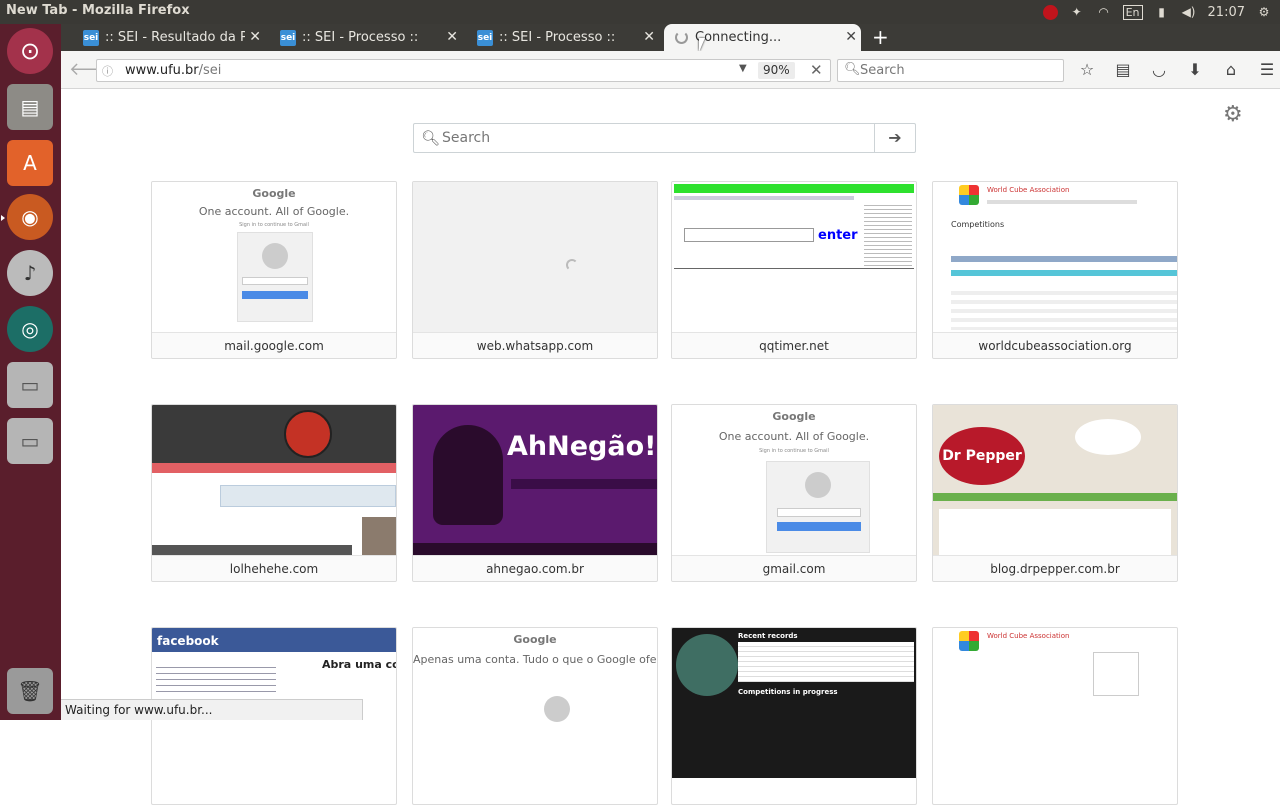 This screenshot has height=805, width=1280. I want to click on back-arrow-icon: 🡐, so click(93, 70).